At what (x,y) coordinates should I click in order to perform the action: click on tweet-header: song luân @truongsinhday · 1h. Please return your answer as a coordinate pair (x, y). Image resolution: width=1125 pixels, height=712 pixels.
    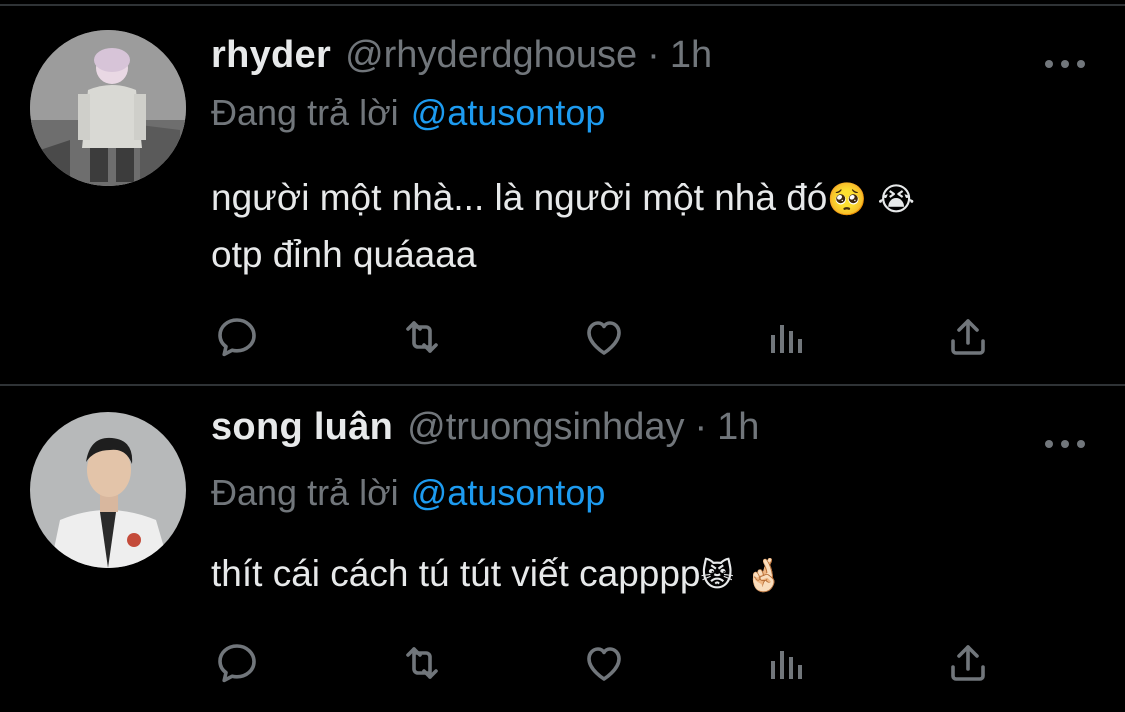
    Looking at the image, I should click on (485, 436).